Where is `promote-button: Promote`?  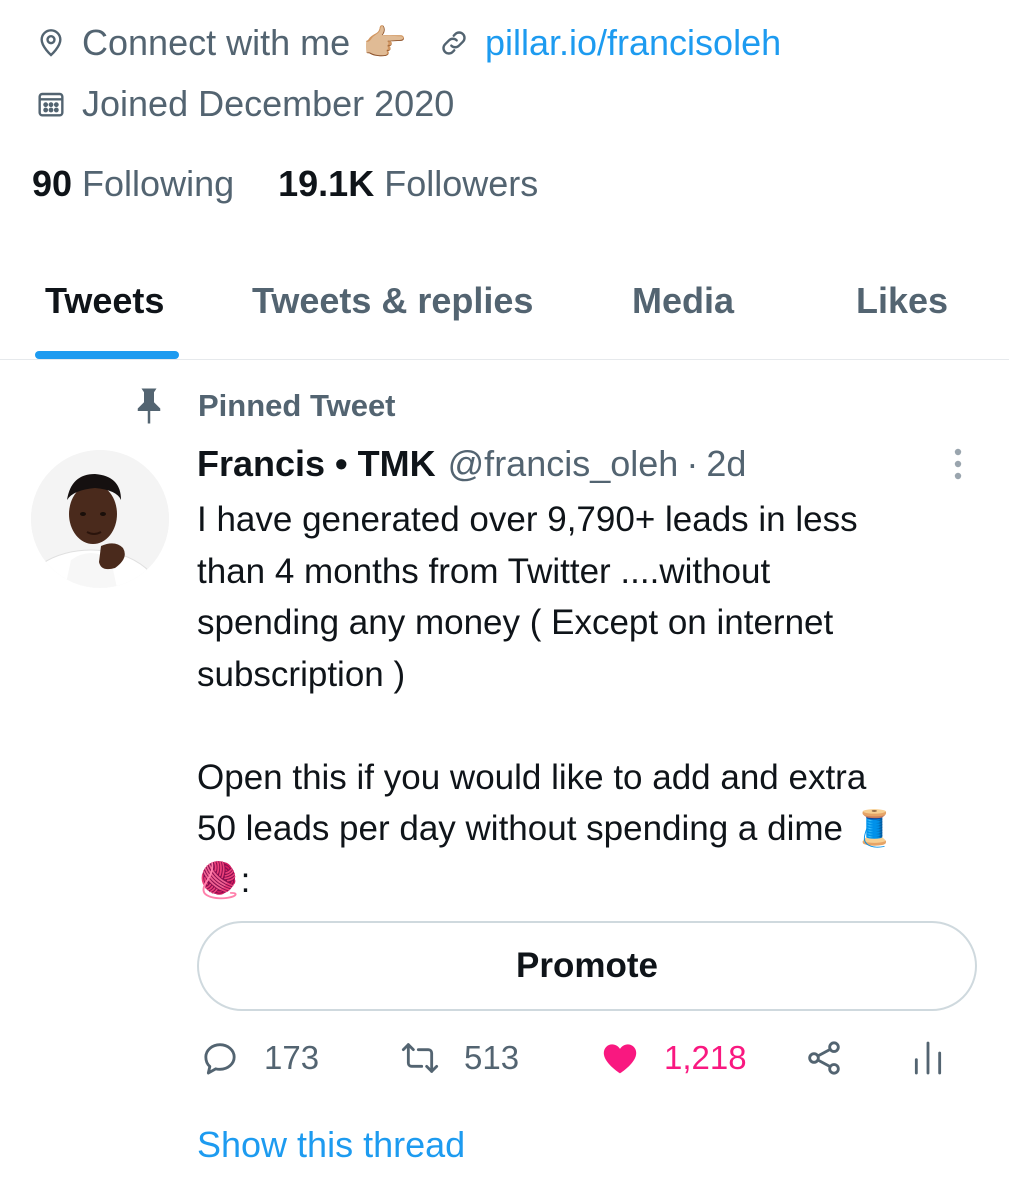 promote-button: Promote is located at coordinates (587, 966).